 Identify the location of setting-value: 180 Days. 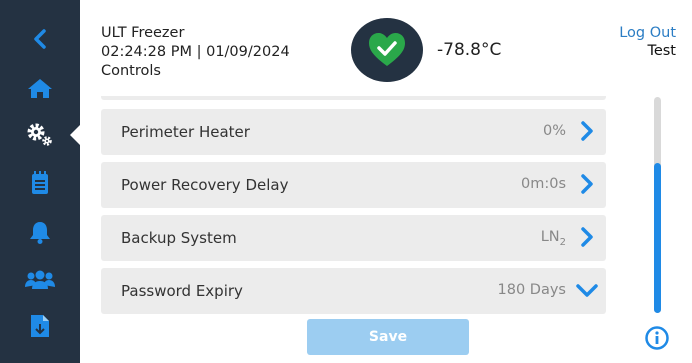
(531, 290).